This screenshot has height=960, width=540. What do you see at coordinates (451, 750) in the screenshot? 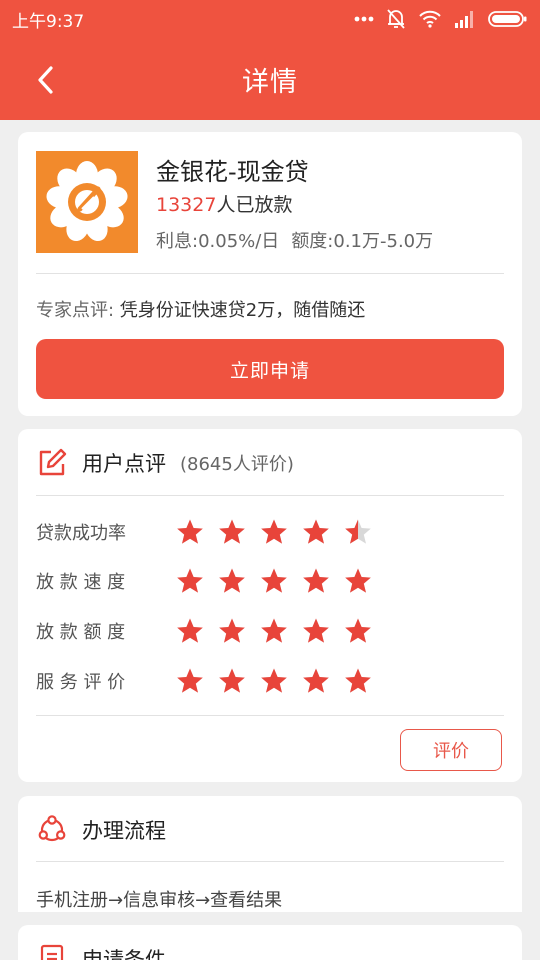
I see `review-button: 评价` at bounding box center [451, 750].